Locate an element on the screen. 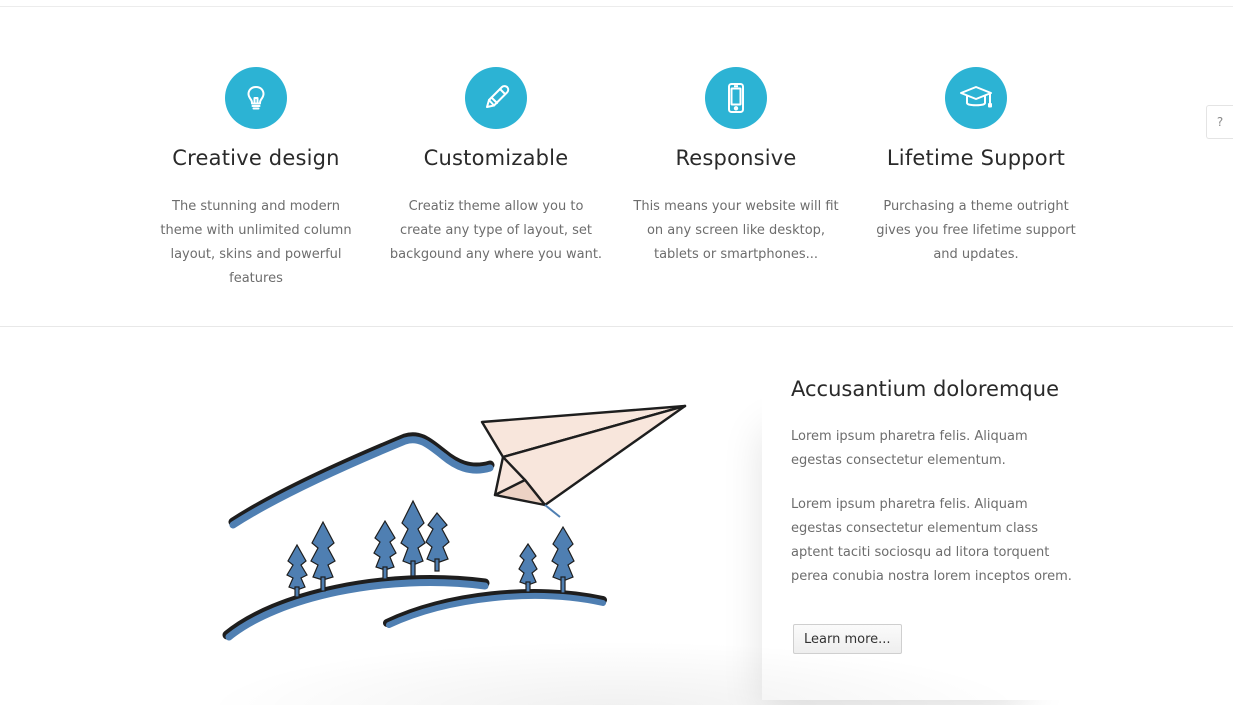 This screenshot has height=705, width=1233. mobile-icon is located at coordinates (736, 98).